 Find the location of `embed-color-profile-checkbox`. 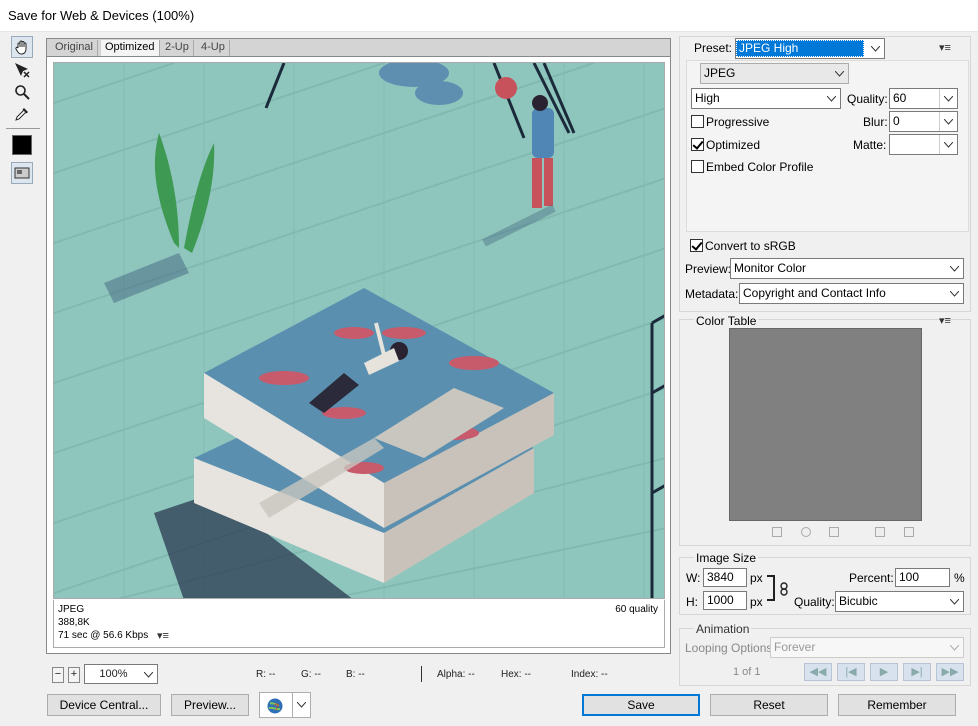

embed-color-profile-checkbox is located at coordinates (697, 166).